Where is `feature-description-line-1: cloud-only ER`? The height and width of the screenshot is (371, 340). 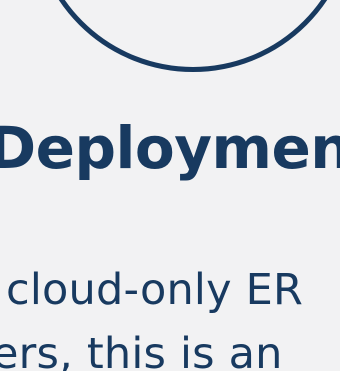 feature-description-line-1: cloud-only ER is located at coordinates (155, 290).